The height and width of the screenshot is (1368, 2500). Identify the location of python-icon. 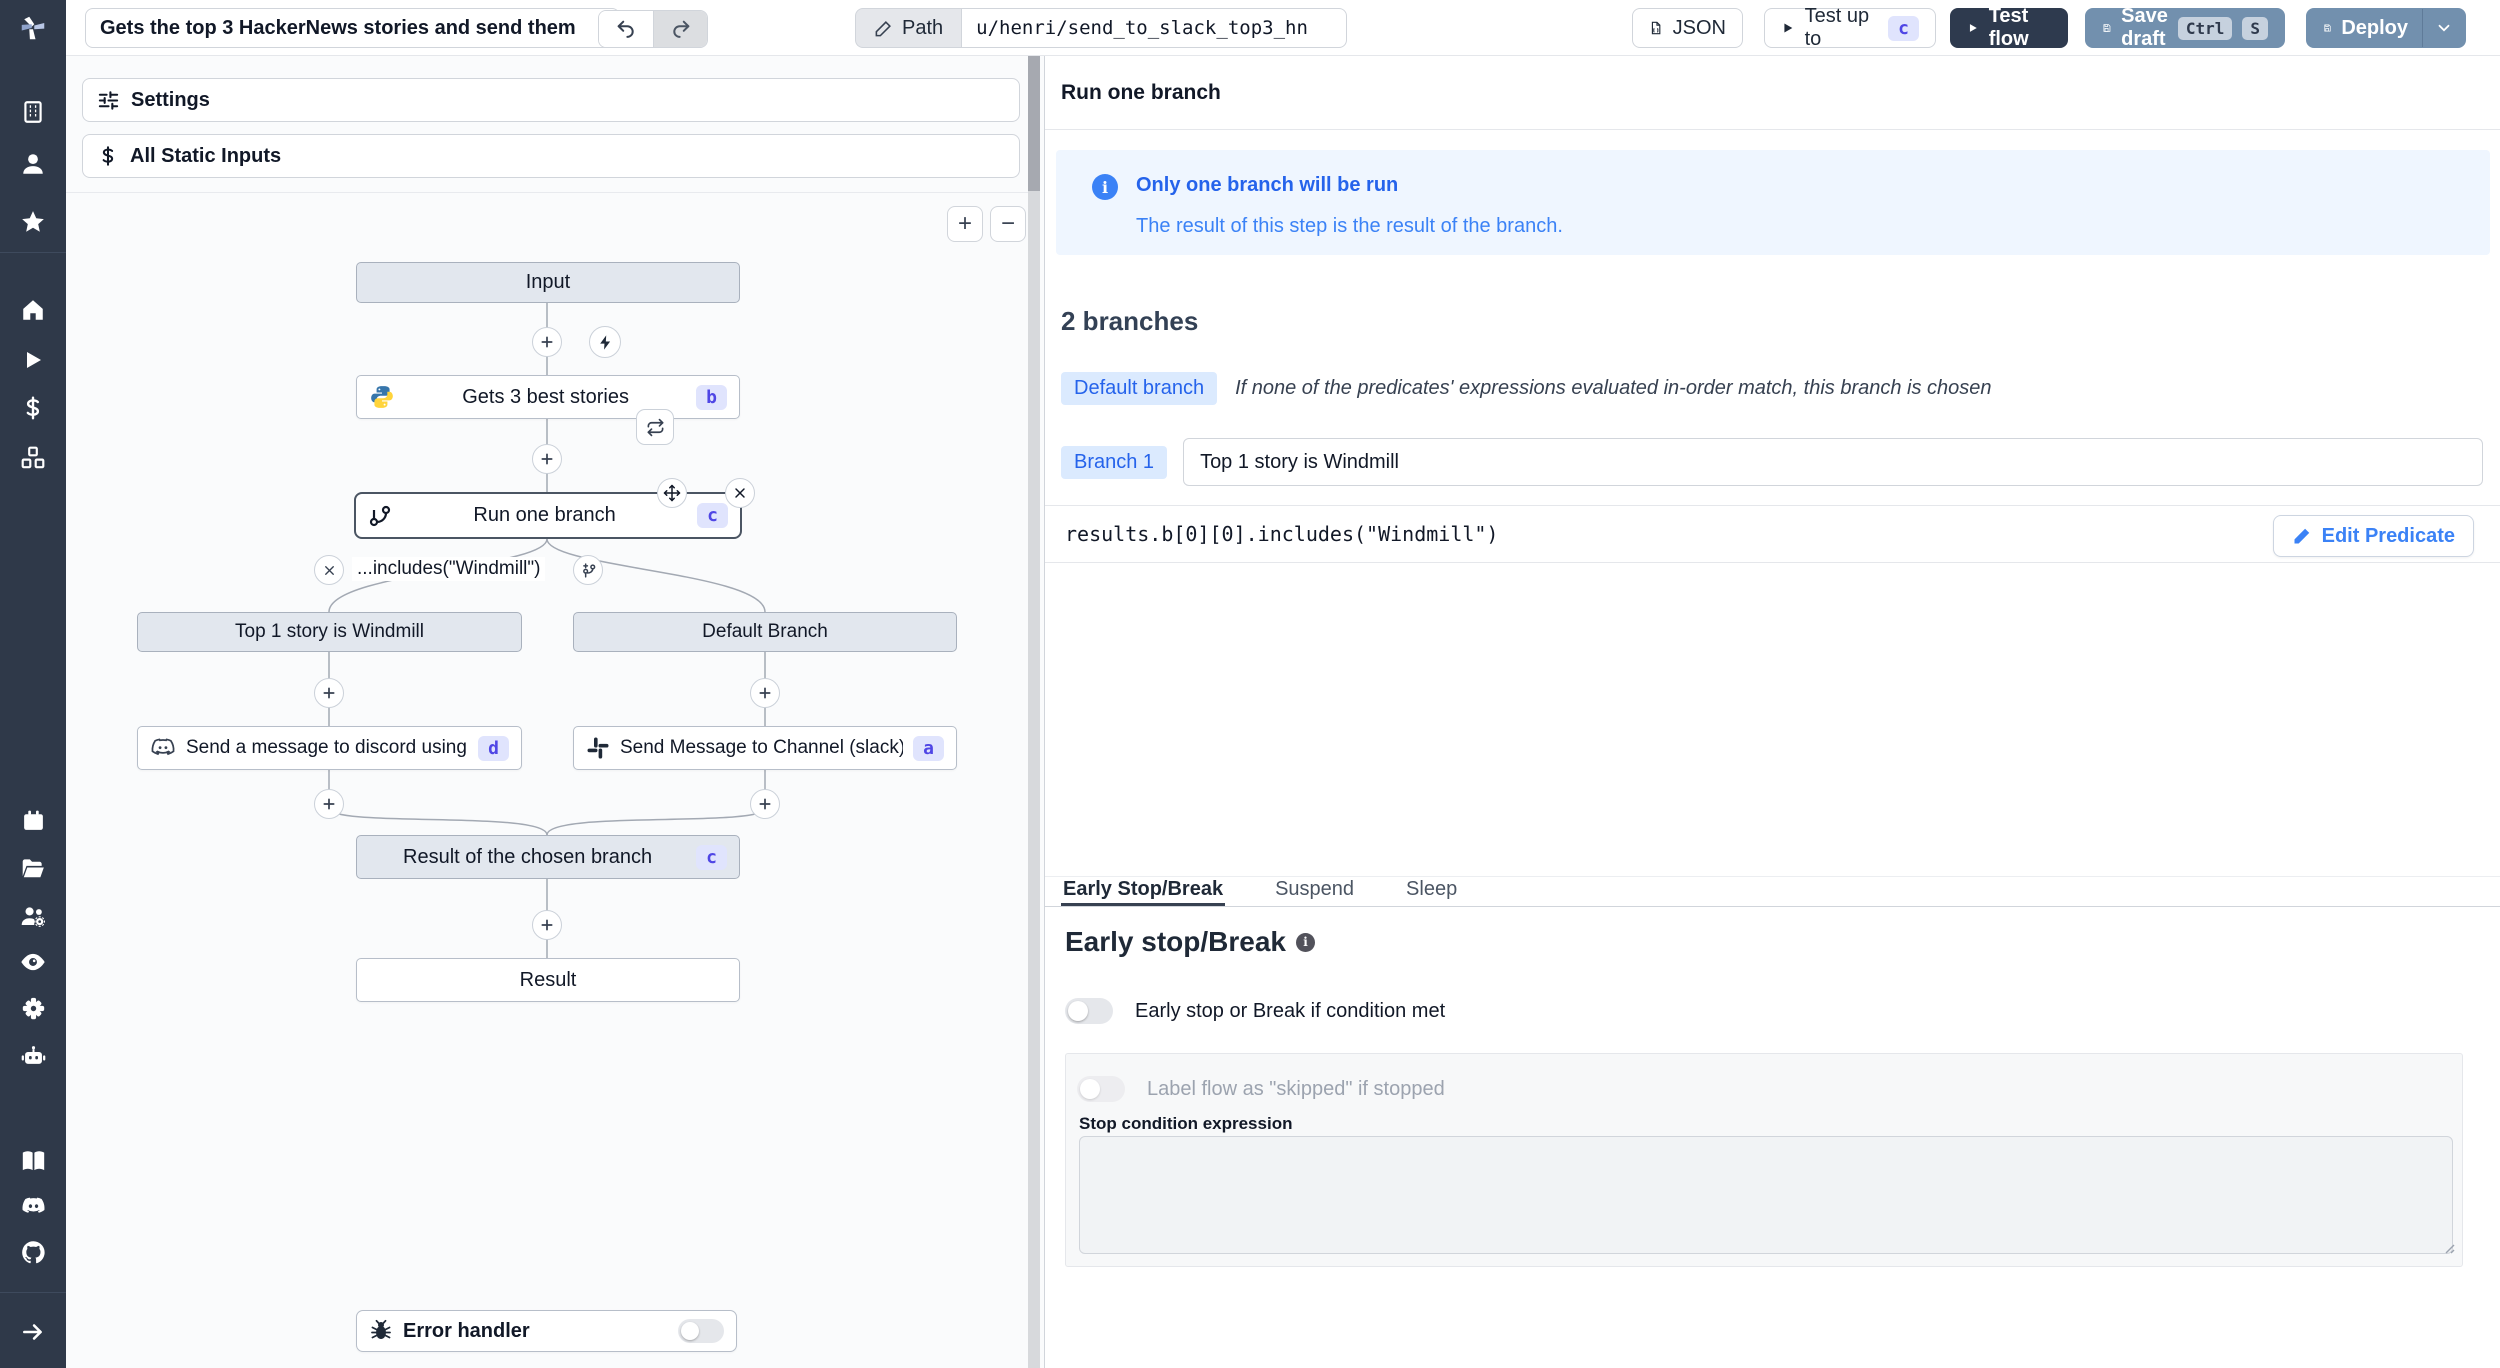
(382, 397).